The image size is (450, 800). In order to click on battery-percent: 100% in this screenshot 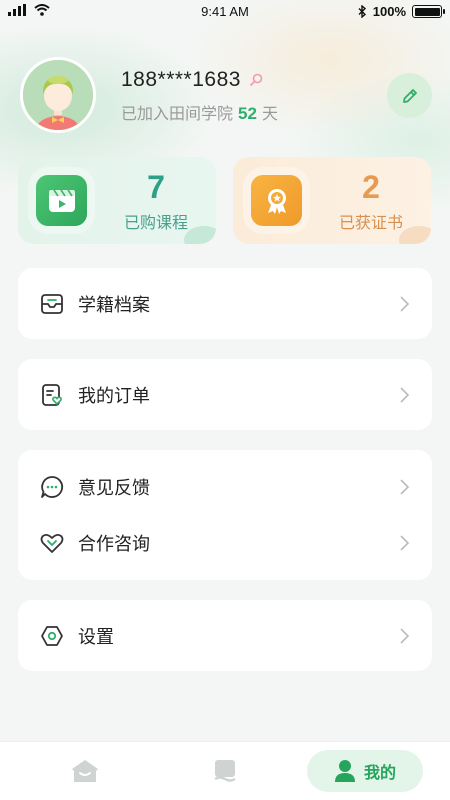, I will do `click(389, 11)`.